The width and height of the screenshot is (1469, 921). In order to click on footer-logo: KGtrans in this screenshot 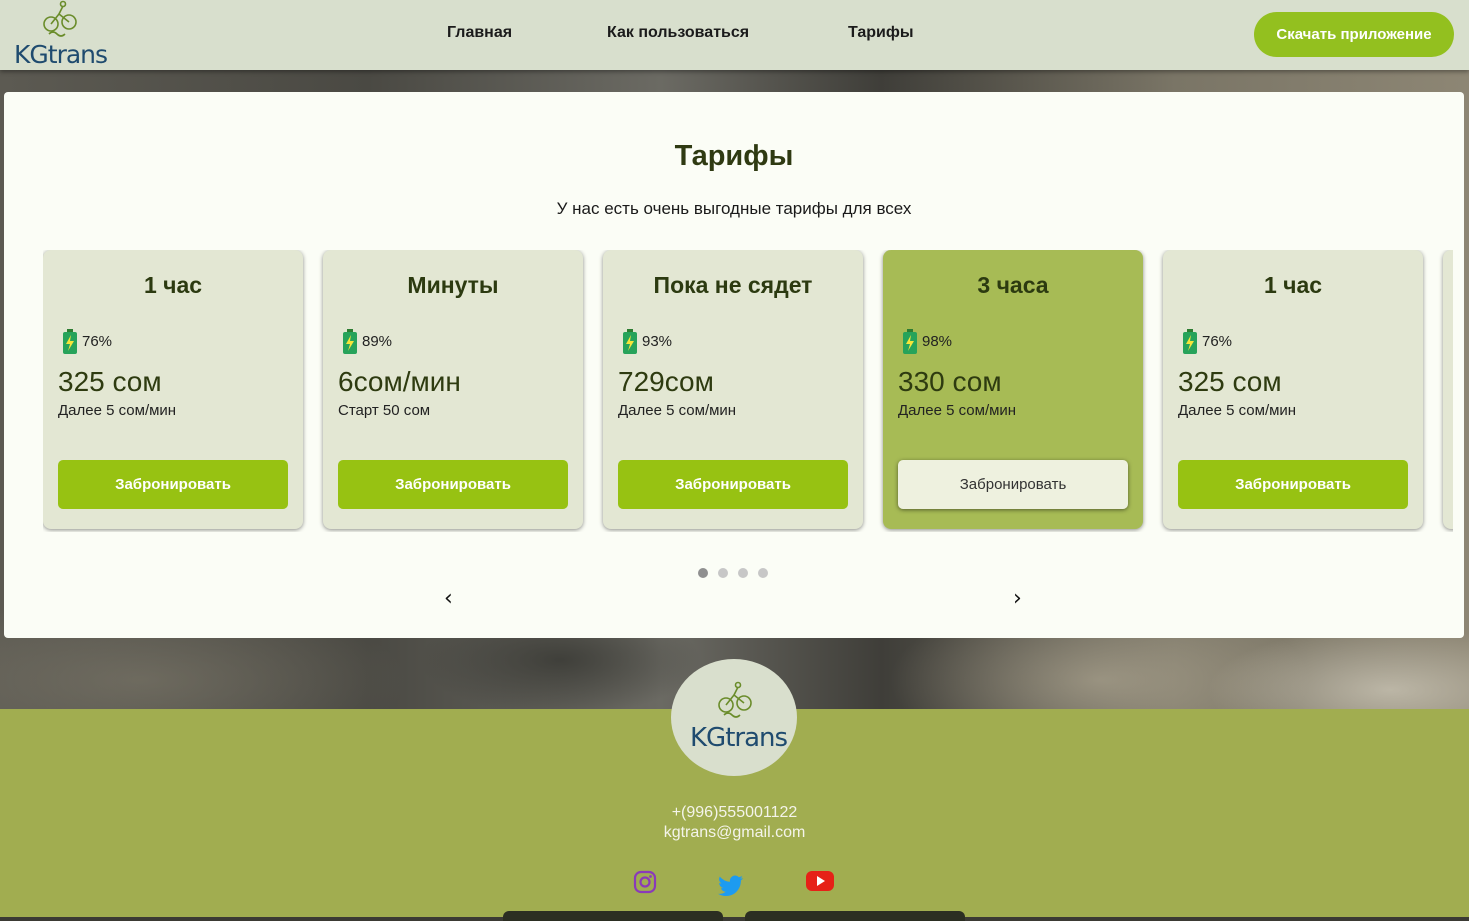, I will do `click(734, 717)`.